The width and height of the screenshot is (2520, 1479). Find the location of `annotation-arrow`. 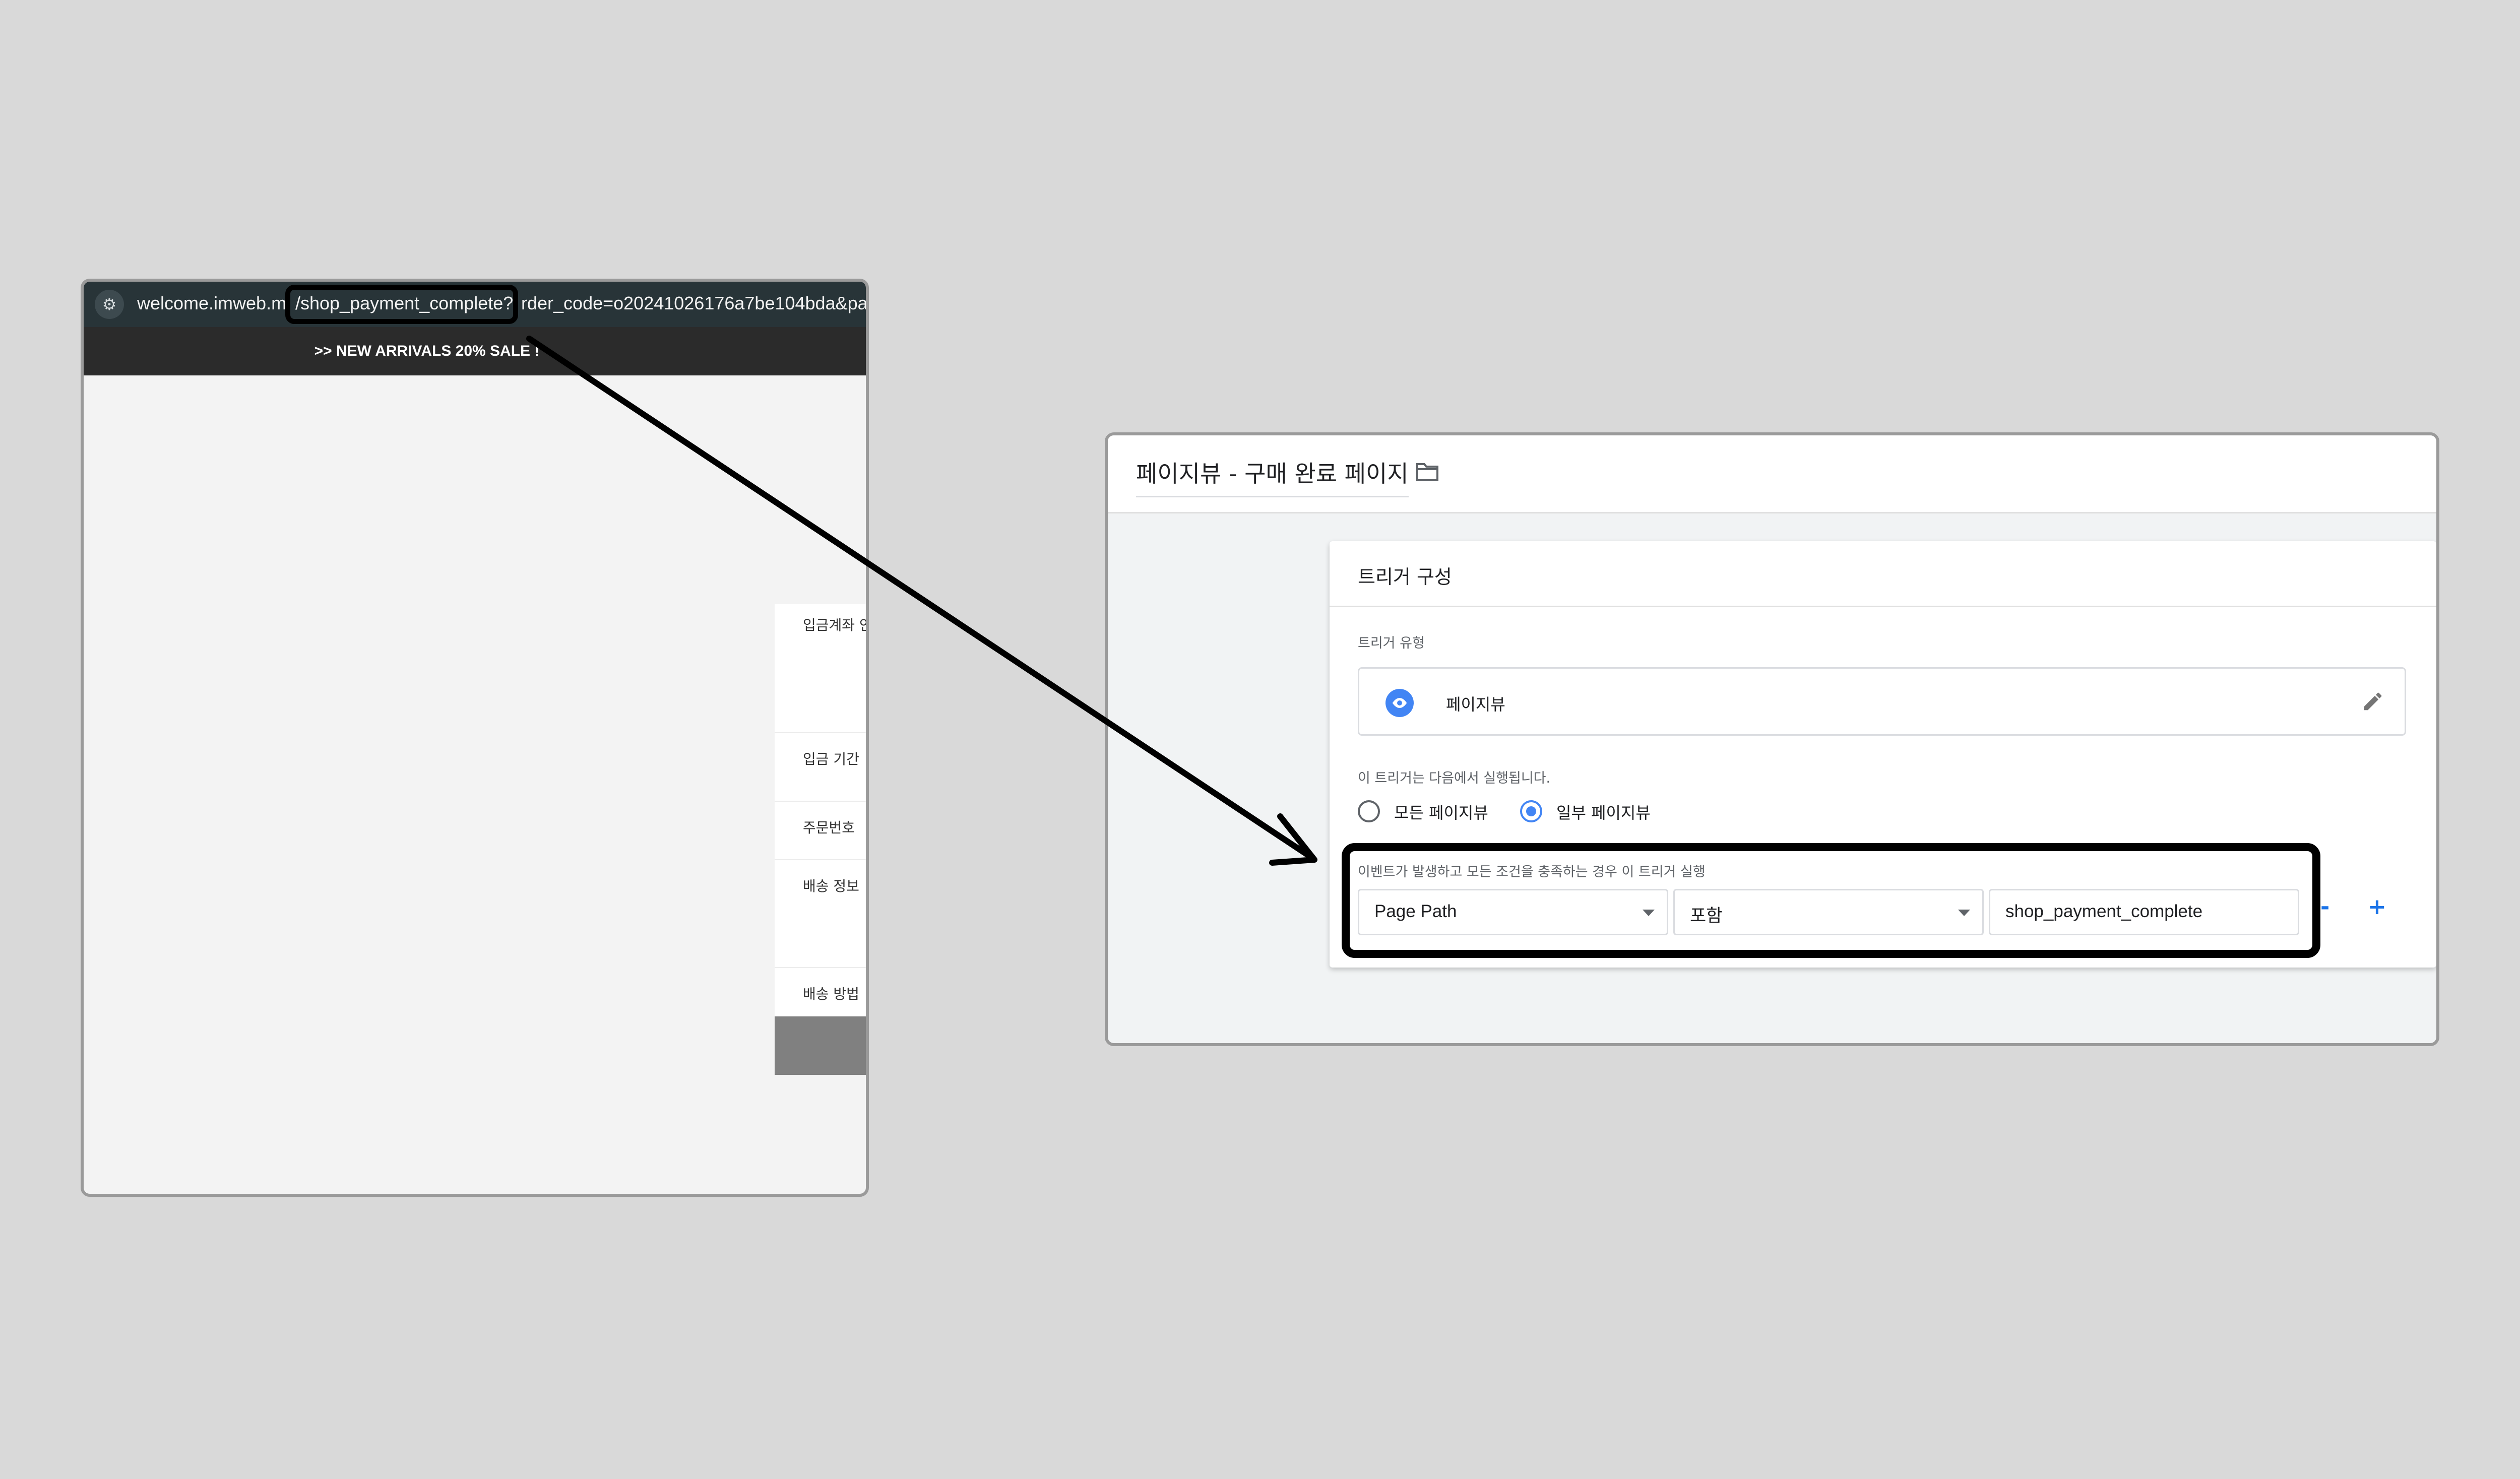

annotation-arrow is located at coordinates (921, 601).